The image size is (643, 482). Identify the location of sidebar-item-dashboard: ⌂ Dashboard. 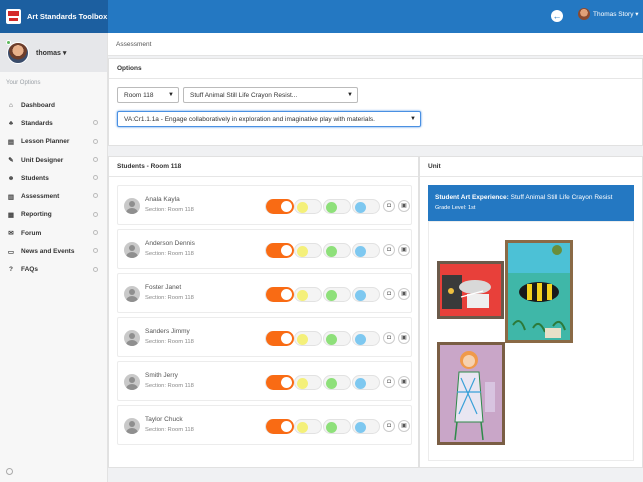
(53, 105).